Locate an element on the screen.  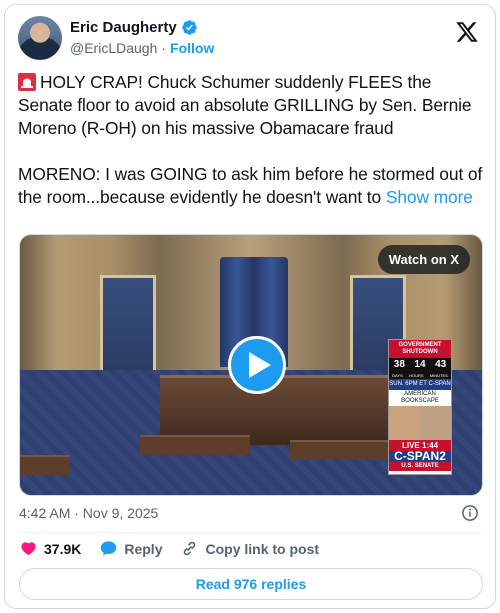
heart-icon is located at coordinates (28, 549).